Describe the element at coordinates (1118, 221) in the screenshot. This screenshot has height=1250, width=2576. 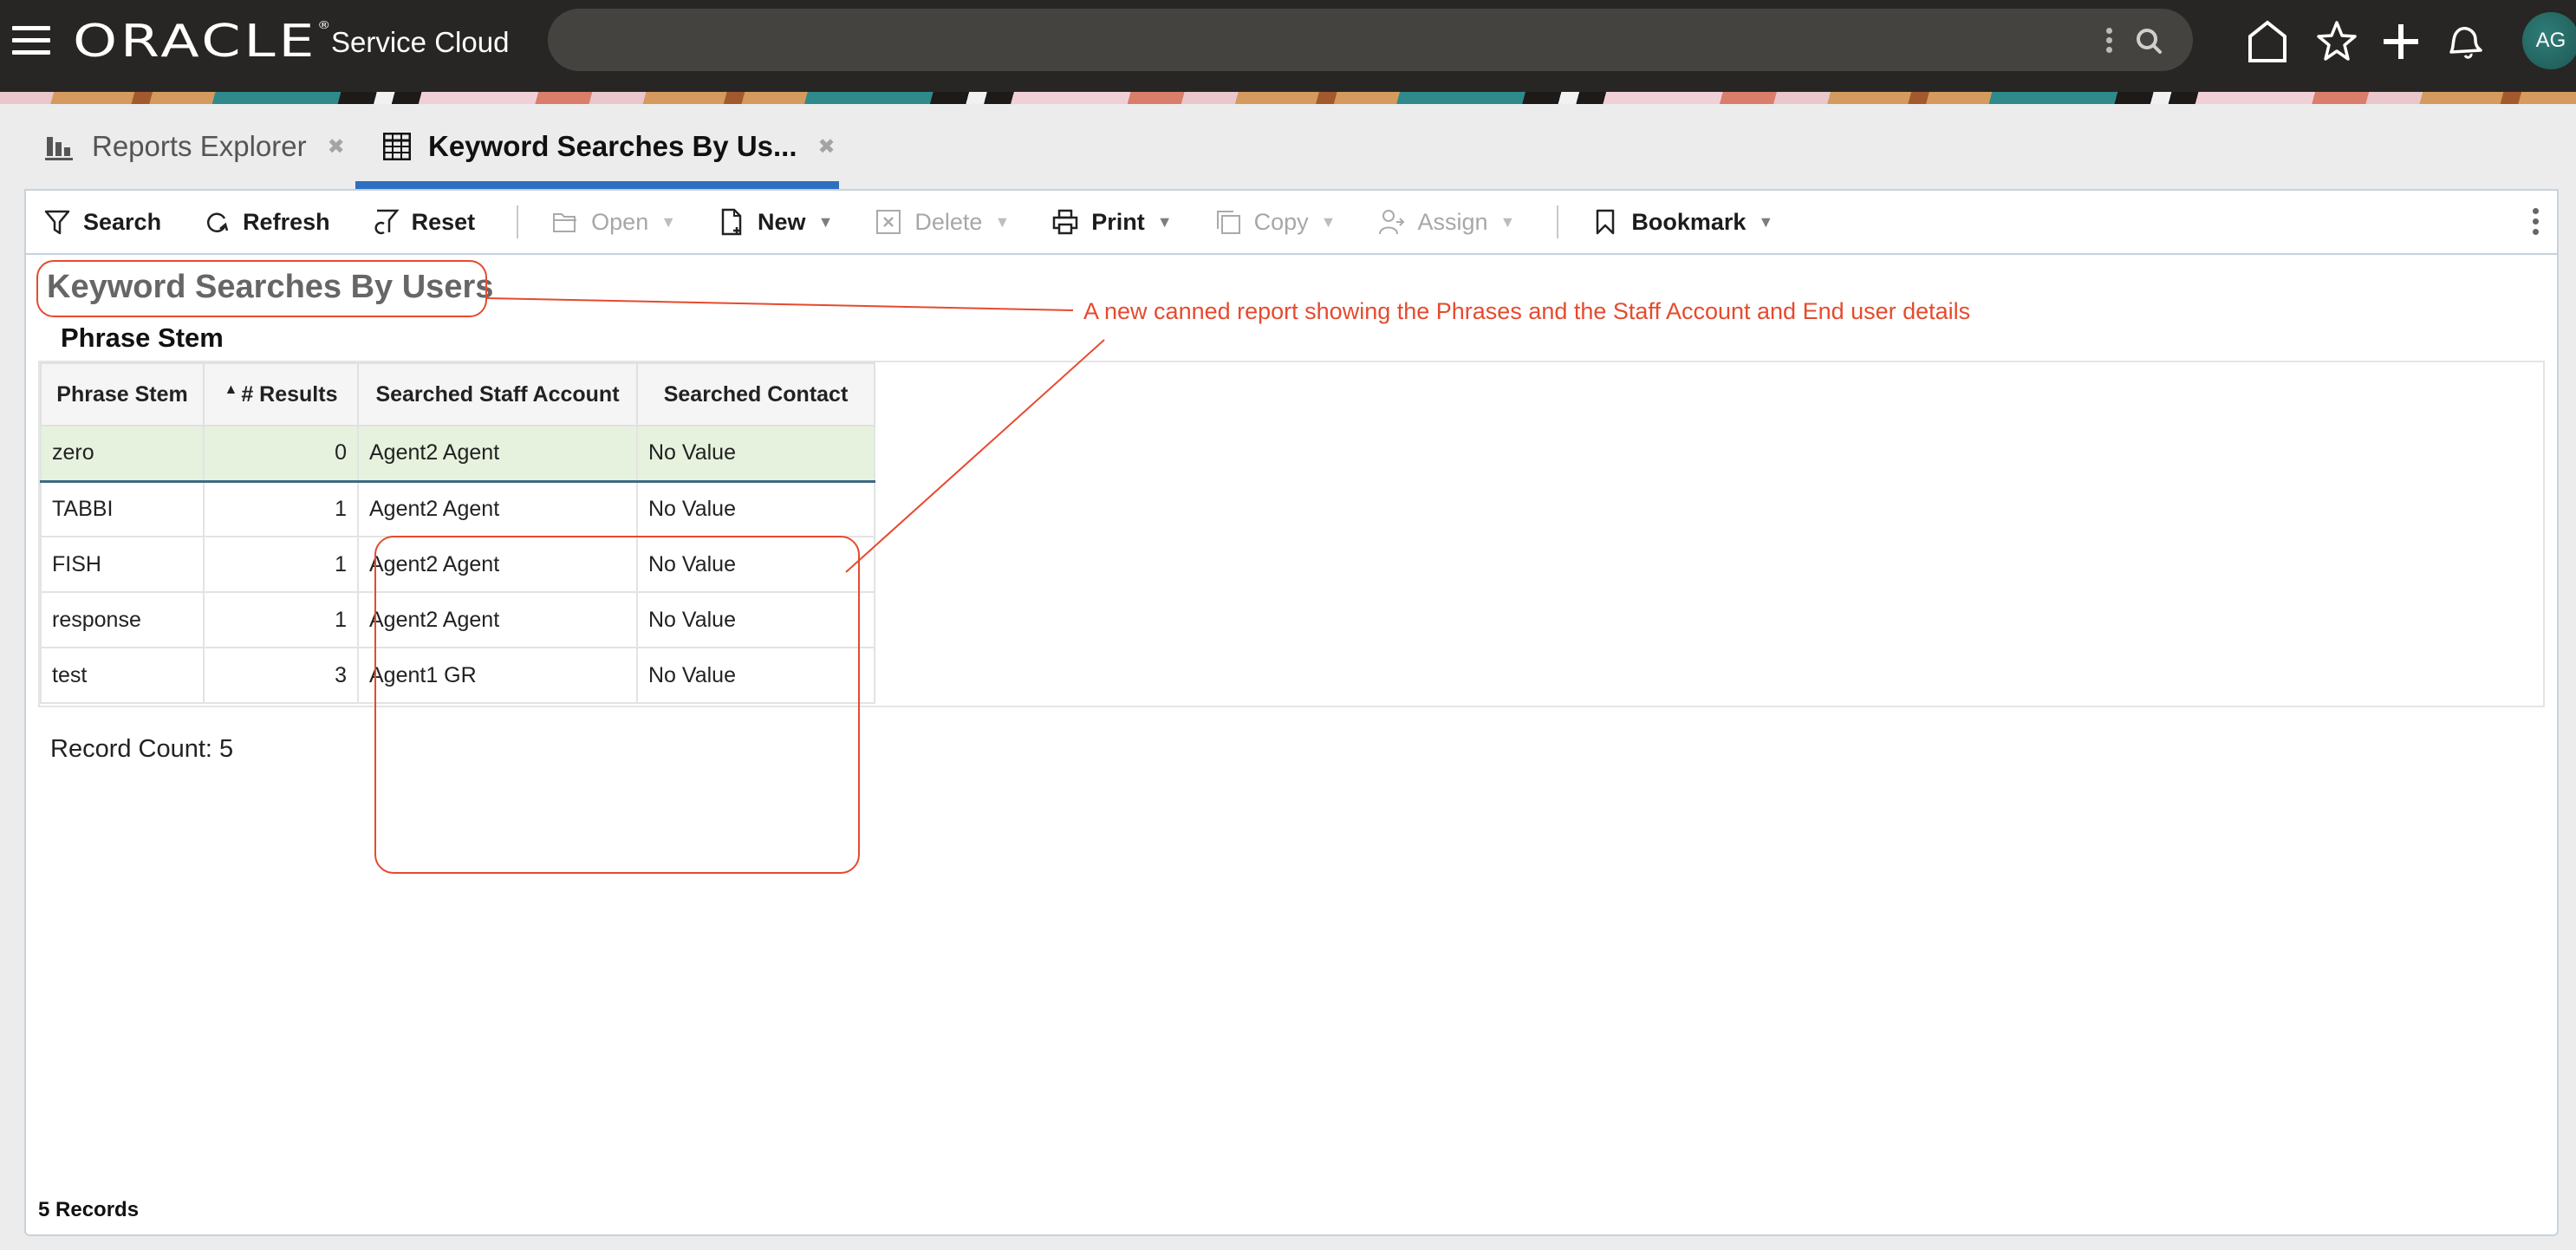
I see `print-label: Print` at that location.